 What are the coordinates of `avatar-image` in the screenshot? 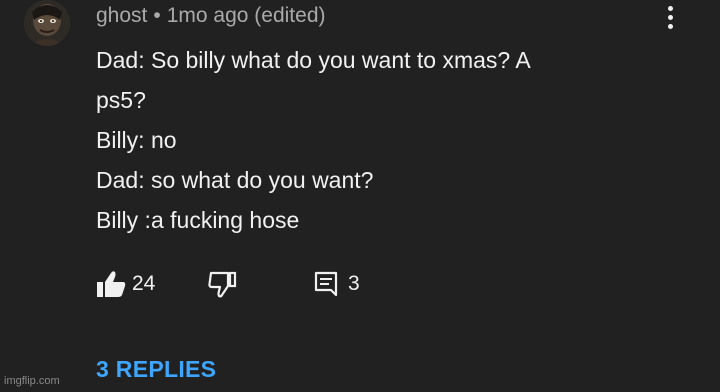 It's located at (47, 23).